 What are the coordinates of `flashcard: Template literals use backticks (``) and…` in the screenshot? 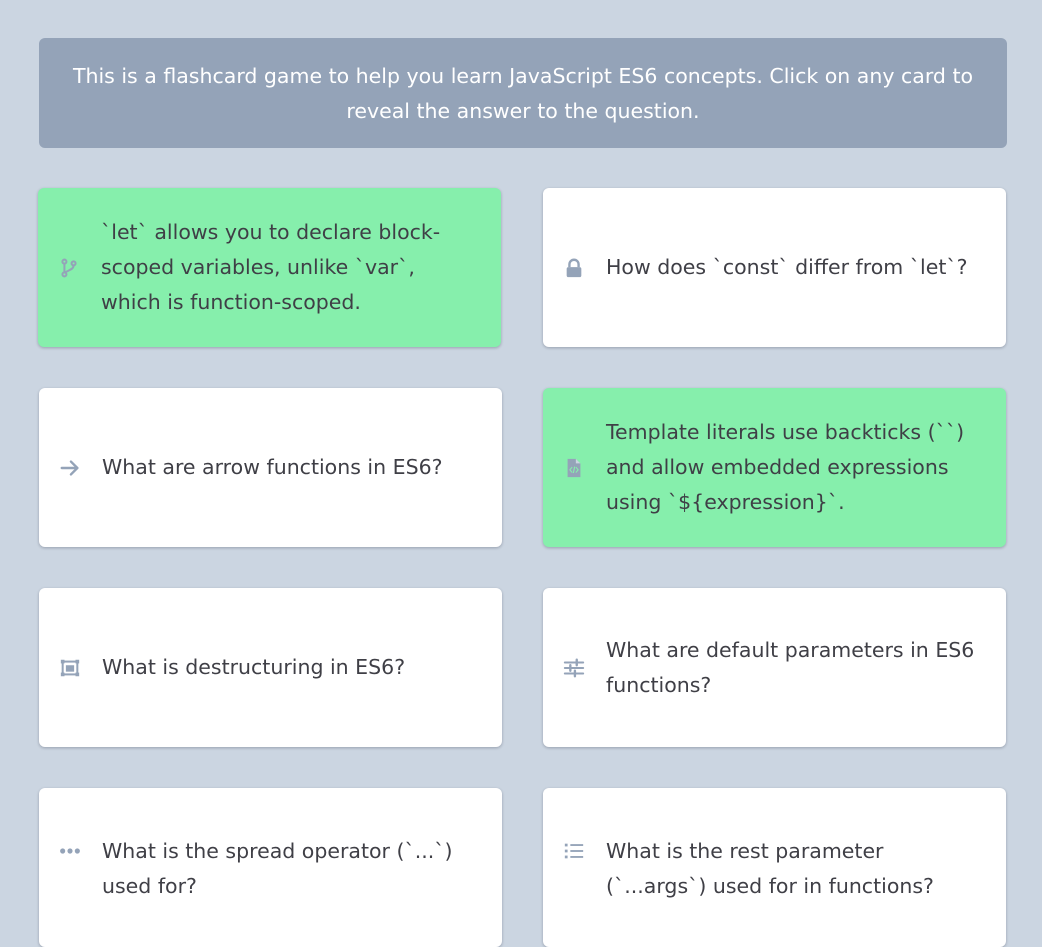 It's located at (774, 467).